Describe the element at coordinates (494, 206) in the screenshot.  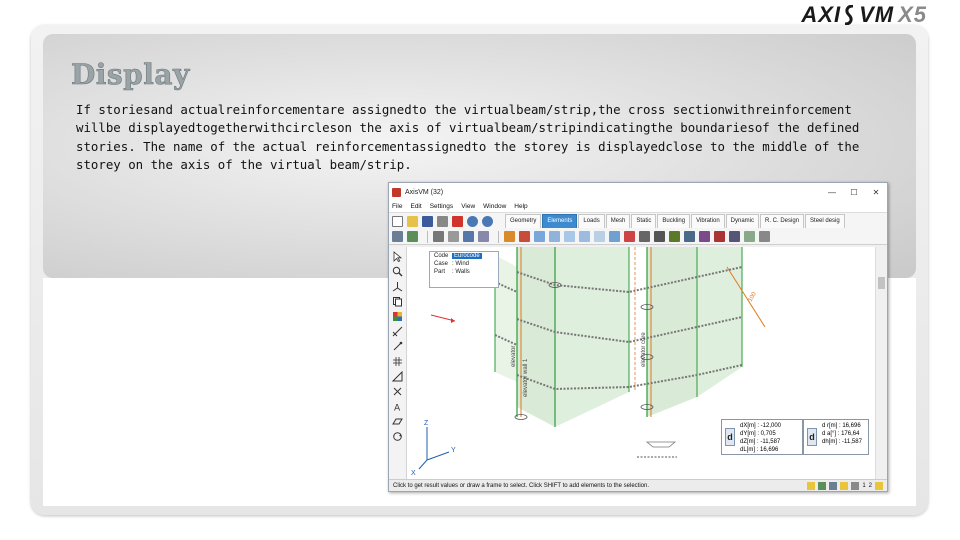
I see `menu-window: Window` at that location.